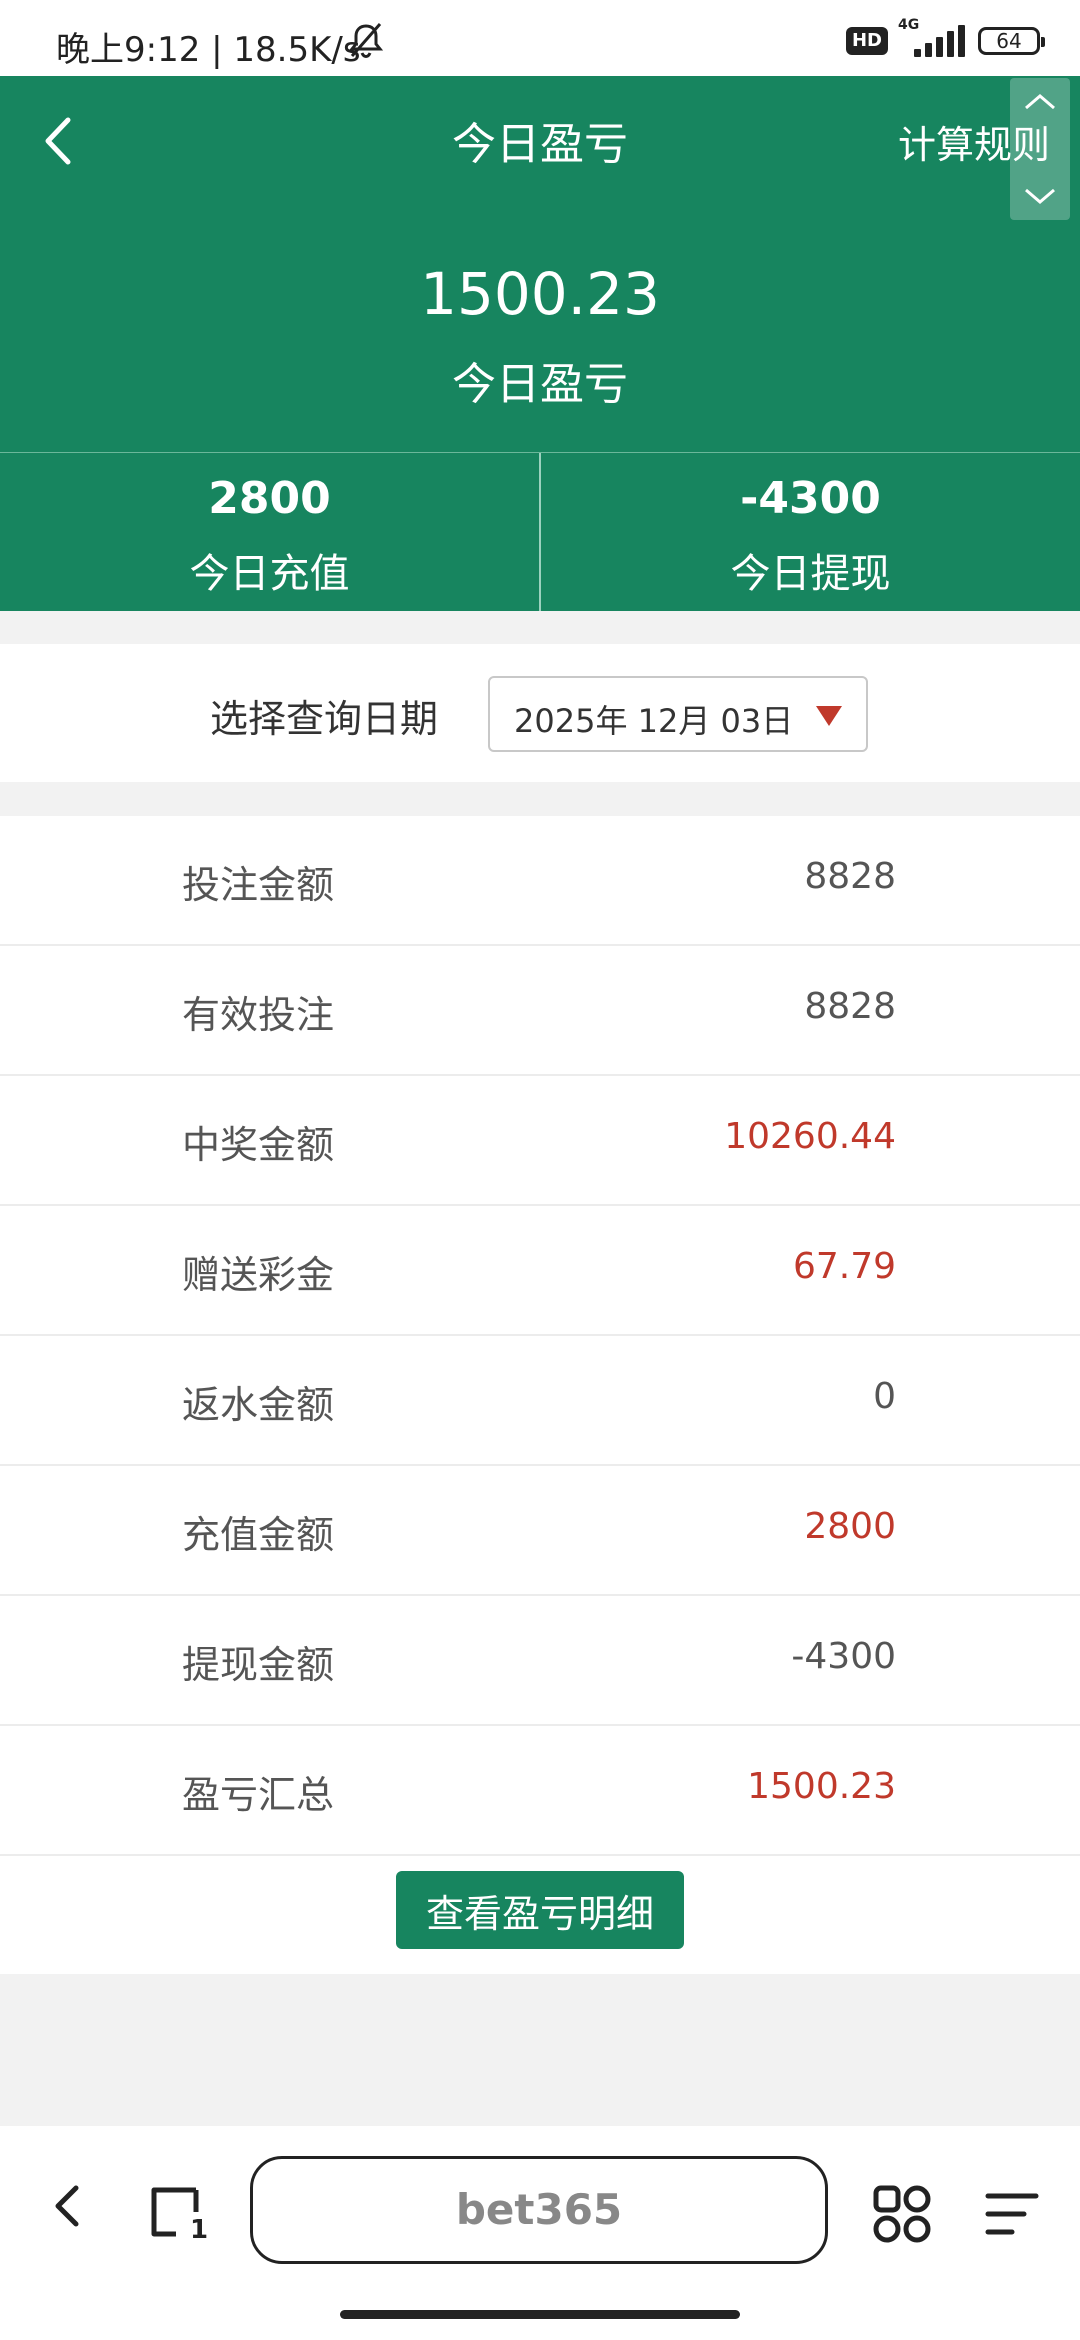  What do you see at coordinates (540, 881) in the screenshot?
I see `list-item: 投注金额 8828` at bounding box center [540, 881].